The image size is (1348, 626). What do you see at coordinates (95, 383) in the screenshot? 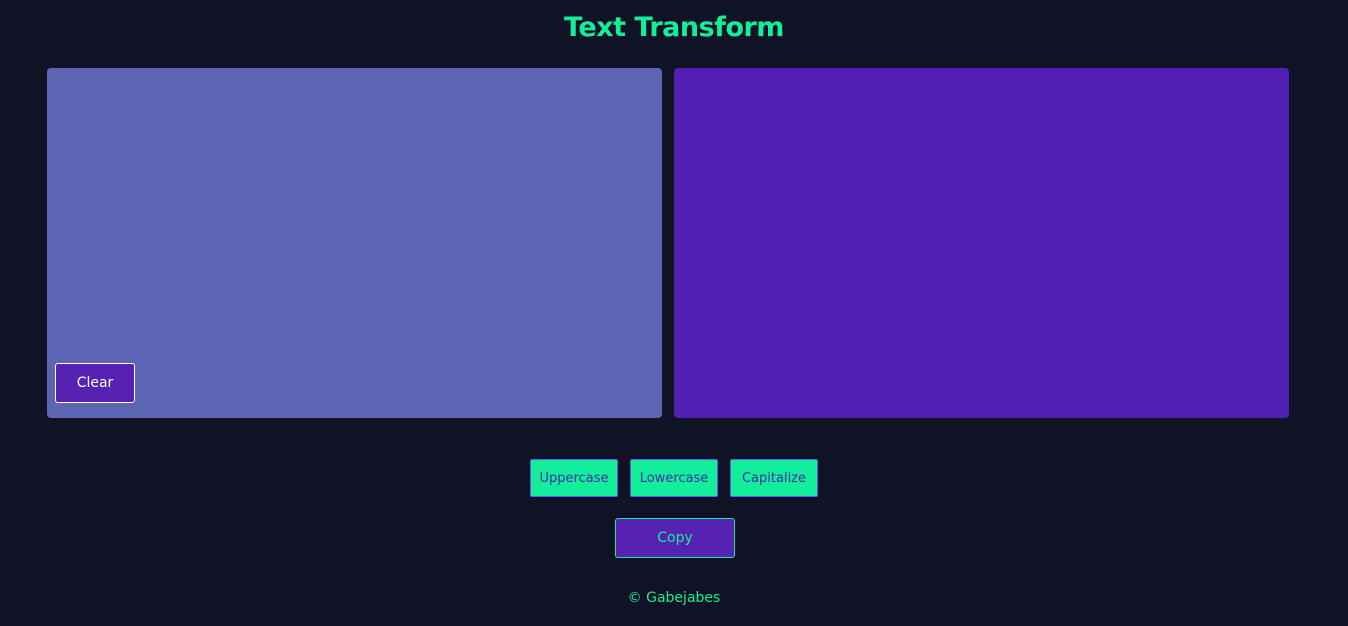
I see `clear-button: Clear` at bounding box center [95, 383].